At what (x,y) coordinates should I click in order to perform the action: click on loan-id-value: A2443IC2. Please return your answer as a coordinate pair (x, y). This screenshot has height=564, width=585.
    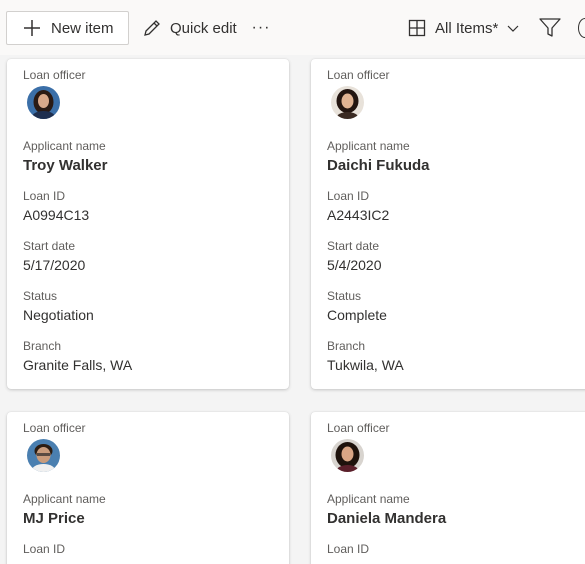
    Looking at the image, I should click on (358, 215).